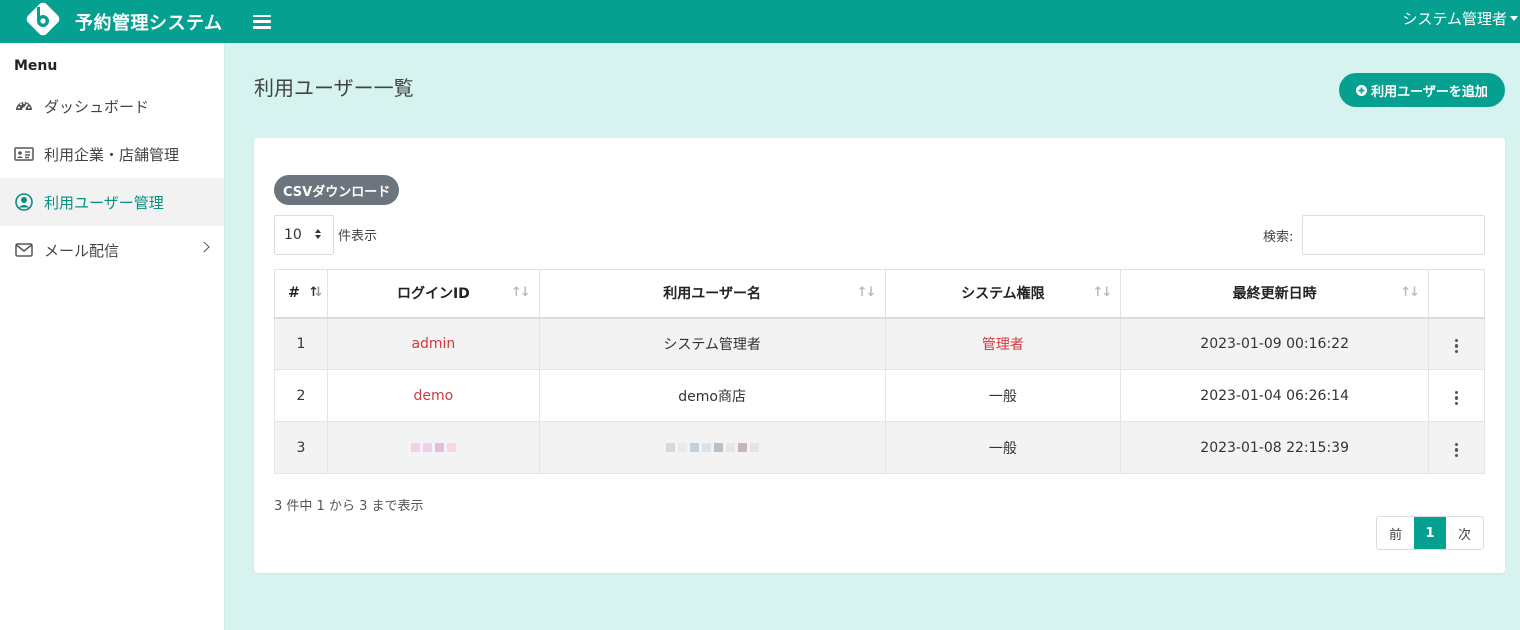 This screenshot has height=630, width=1520. Describe the element at coordinates (712, 395) in the screenshot. I see `user-name: demo商店` at that location.